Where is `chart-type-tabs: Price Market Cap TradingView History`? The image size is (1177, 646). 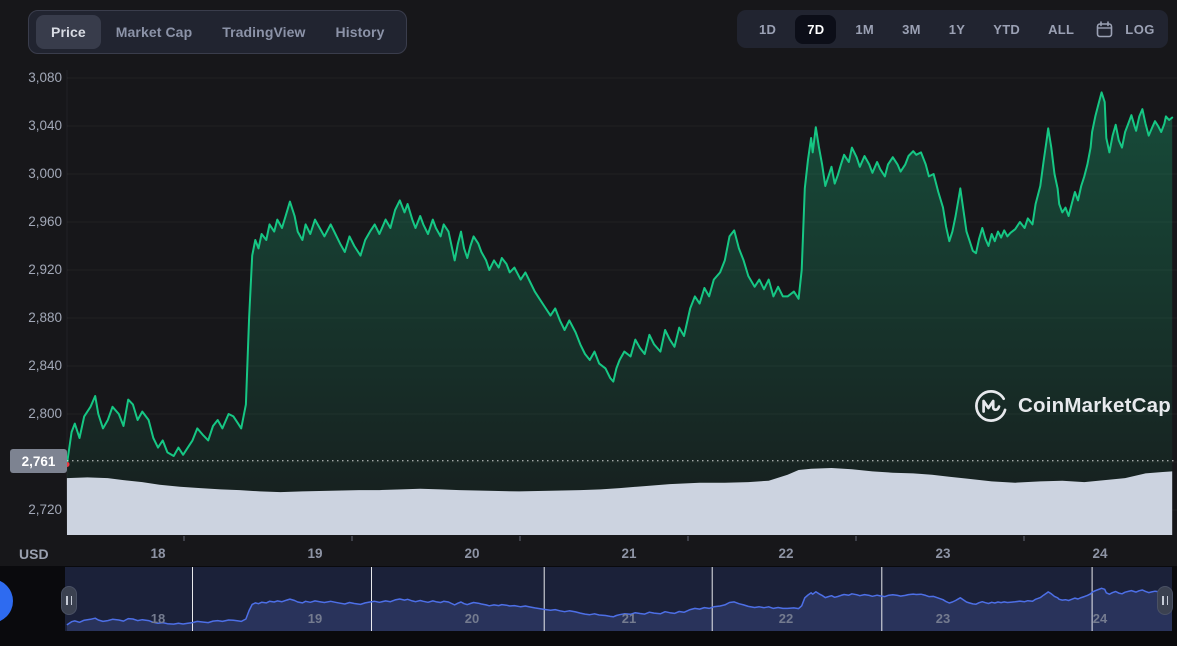
chart-type-tabs: Price Market Cap TradingView History is located at coordinates (218, 32).